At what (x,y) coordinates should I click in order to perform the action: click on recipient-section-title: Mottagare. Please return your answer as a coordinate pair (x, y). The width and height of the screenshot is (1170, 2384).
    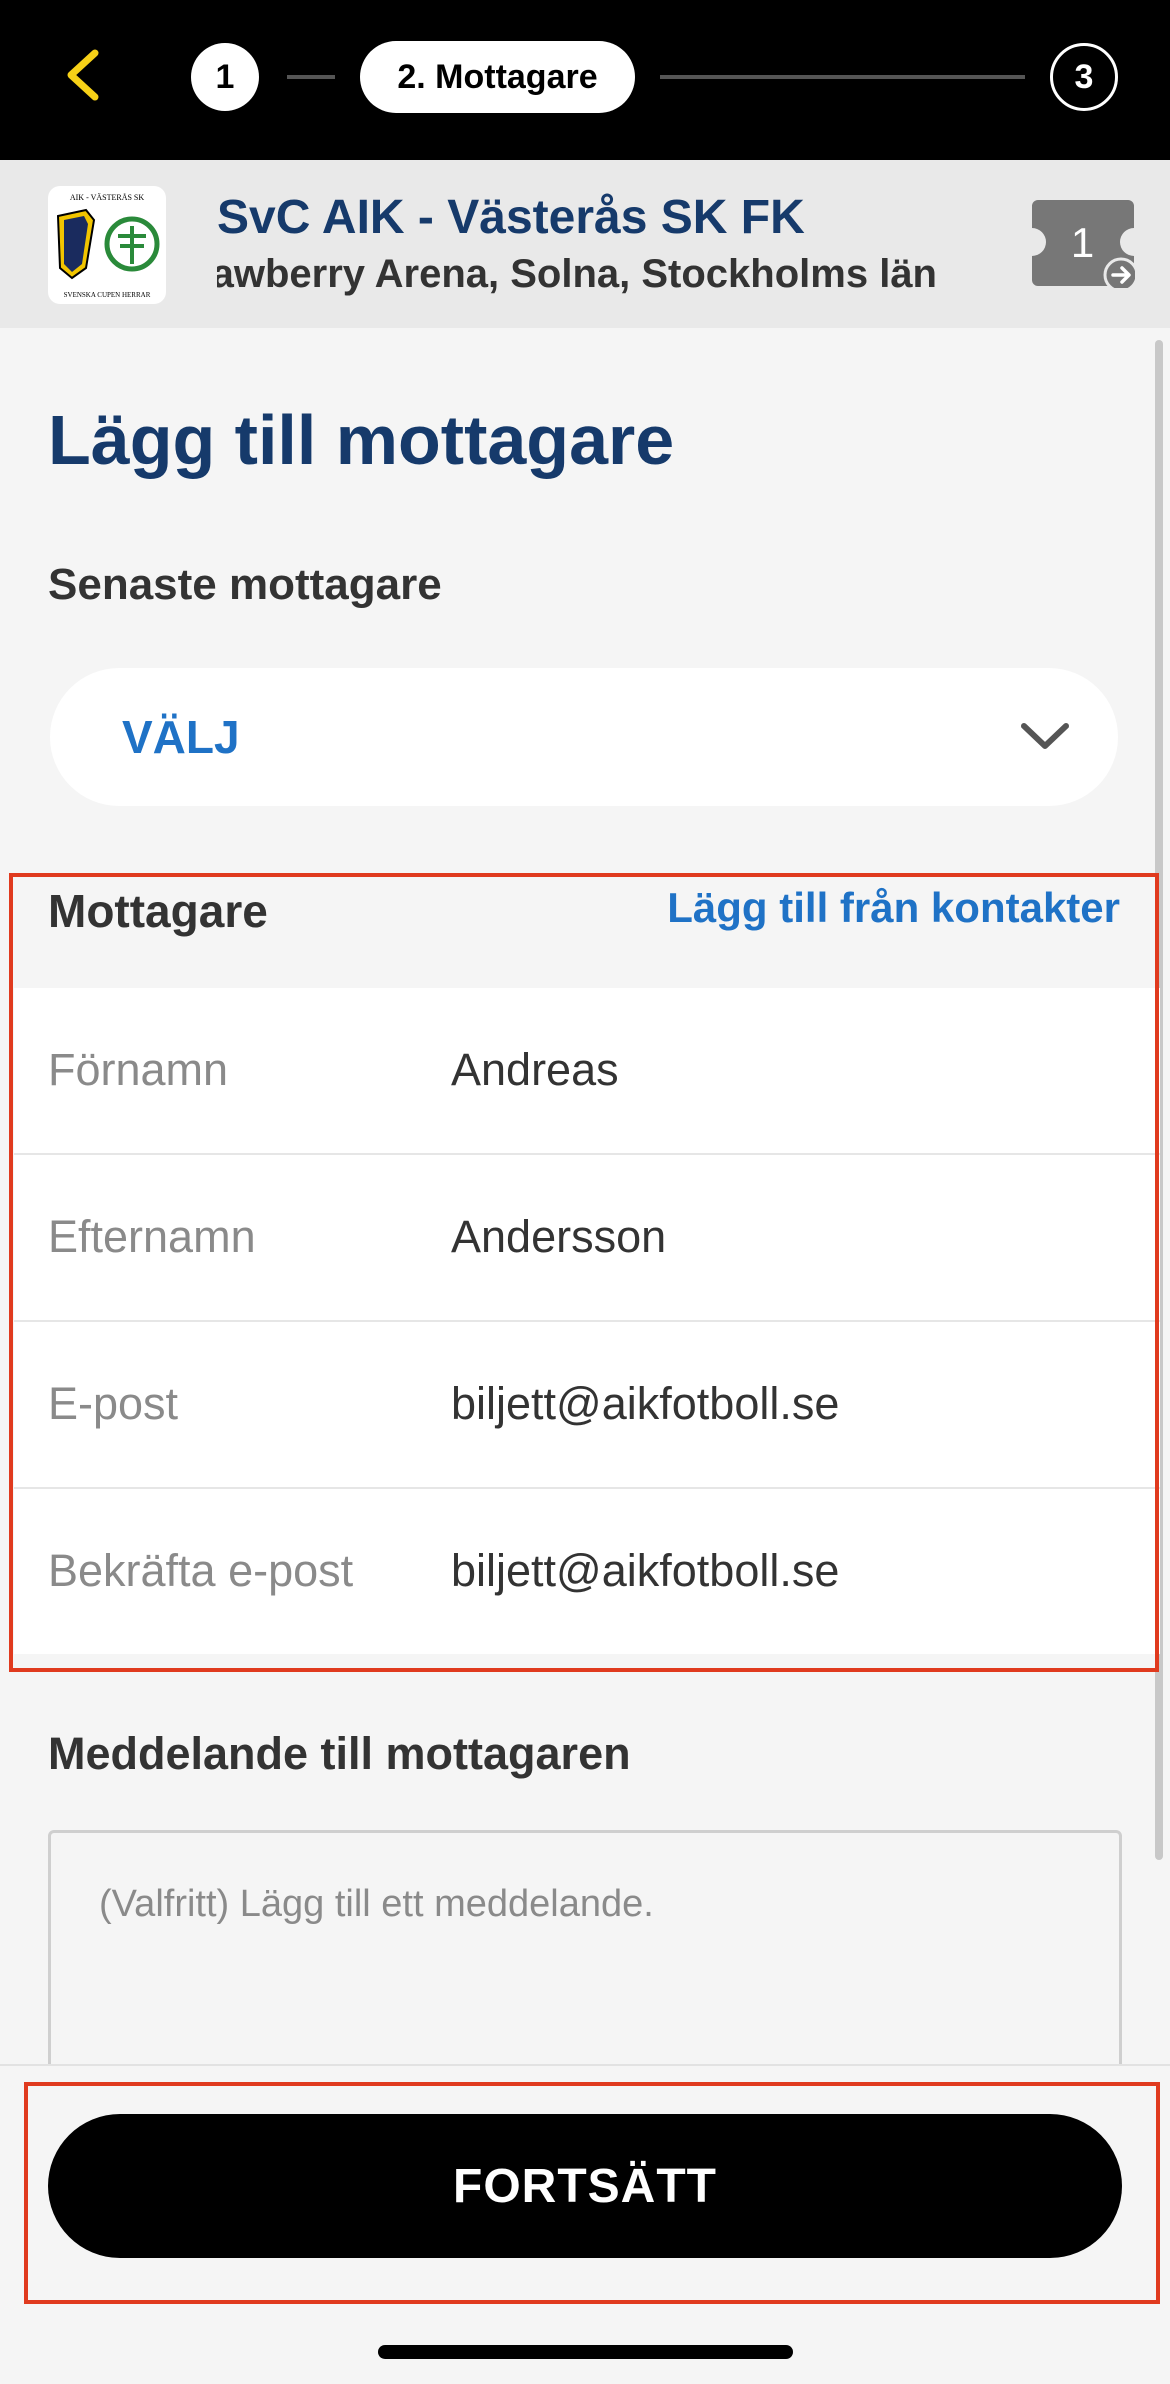
    Looking at the image, I should click on (158, 911).